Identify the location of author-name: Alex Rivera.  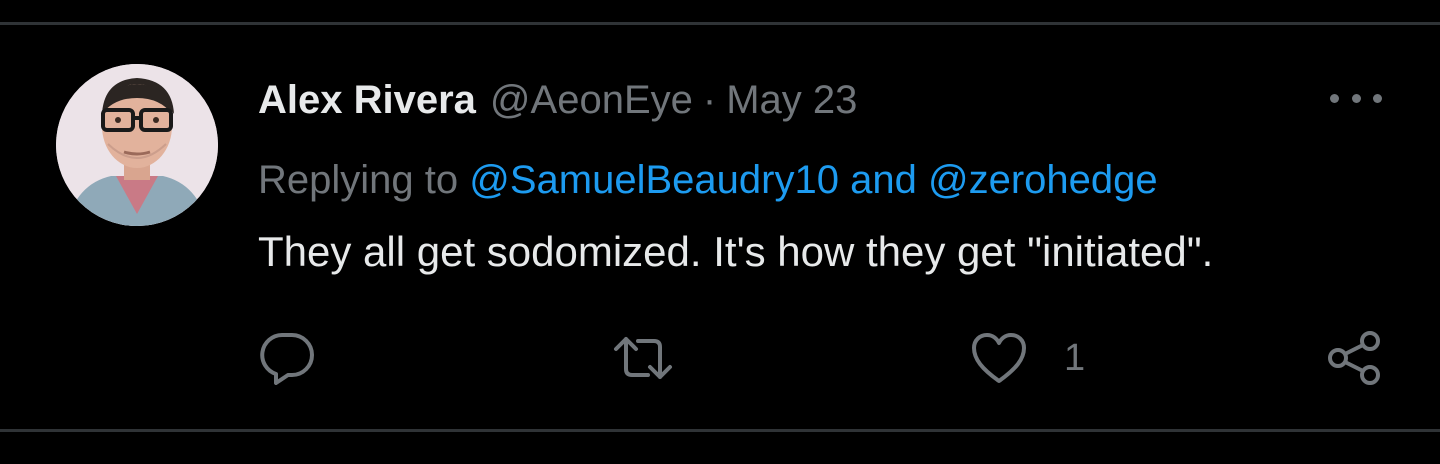
(367, 100).